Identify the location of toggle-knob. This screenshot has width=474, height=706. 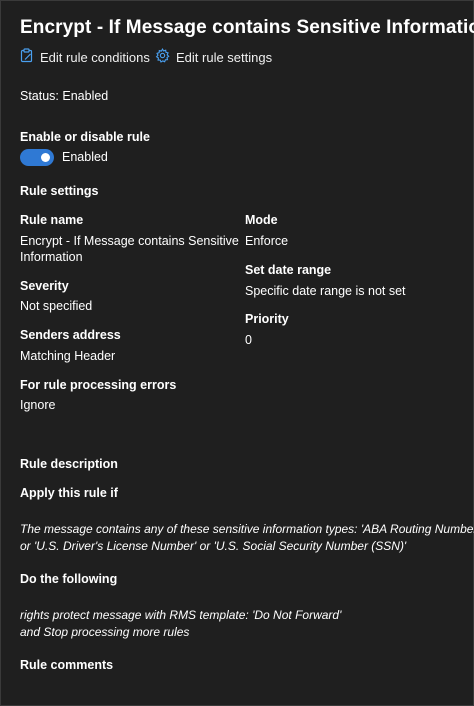
(45, 157).